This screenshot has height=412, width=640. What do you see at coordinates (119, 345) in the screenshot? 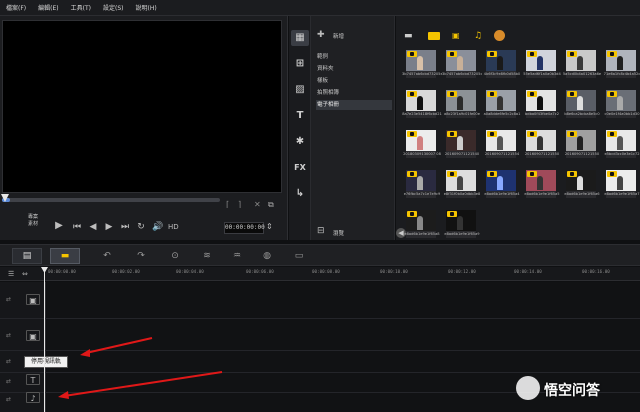
I see `arrow-line-upper` at bounding box center [119, 345].